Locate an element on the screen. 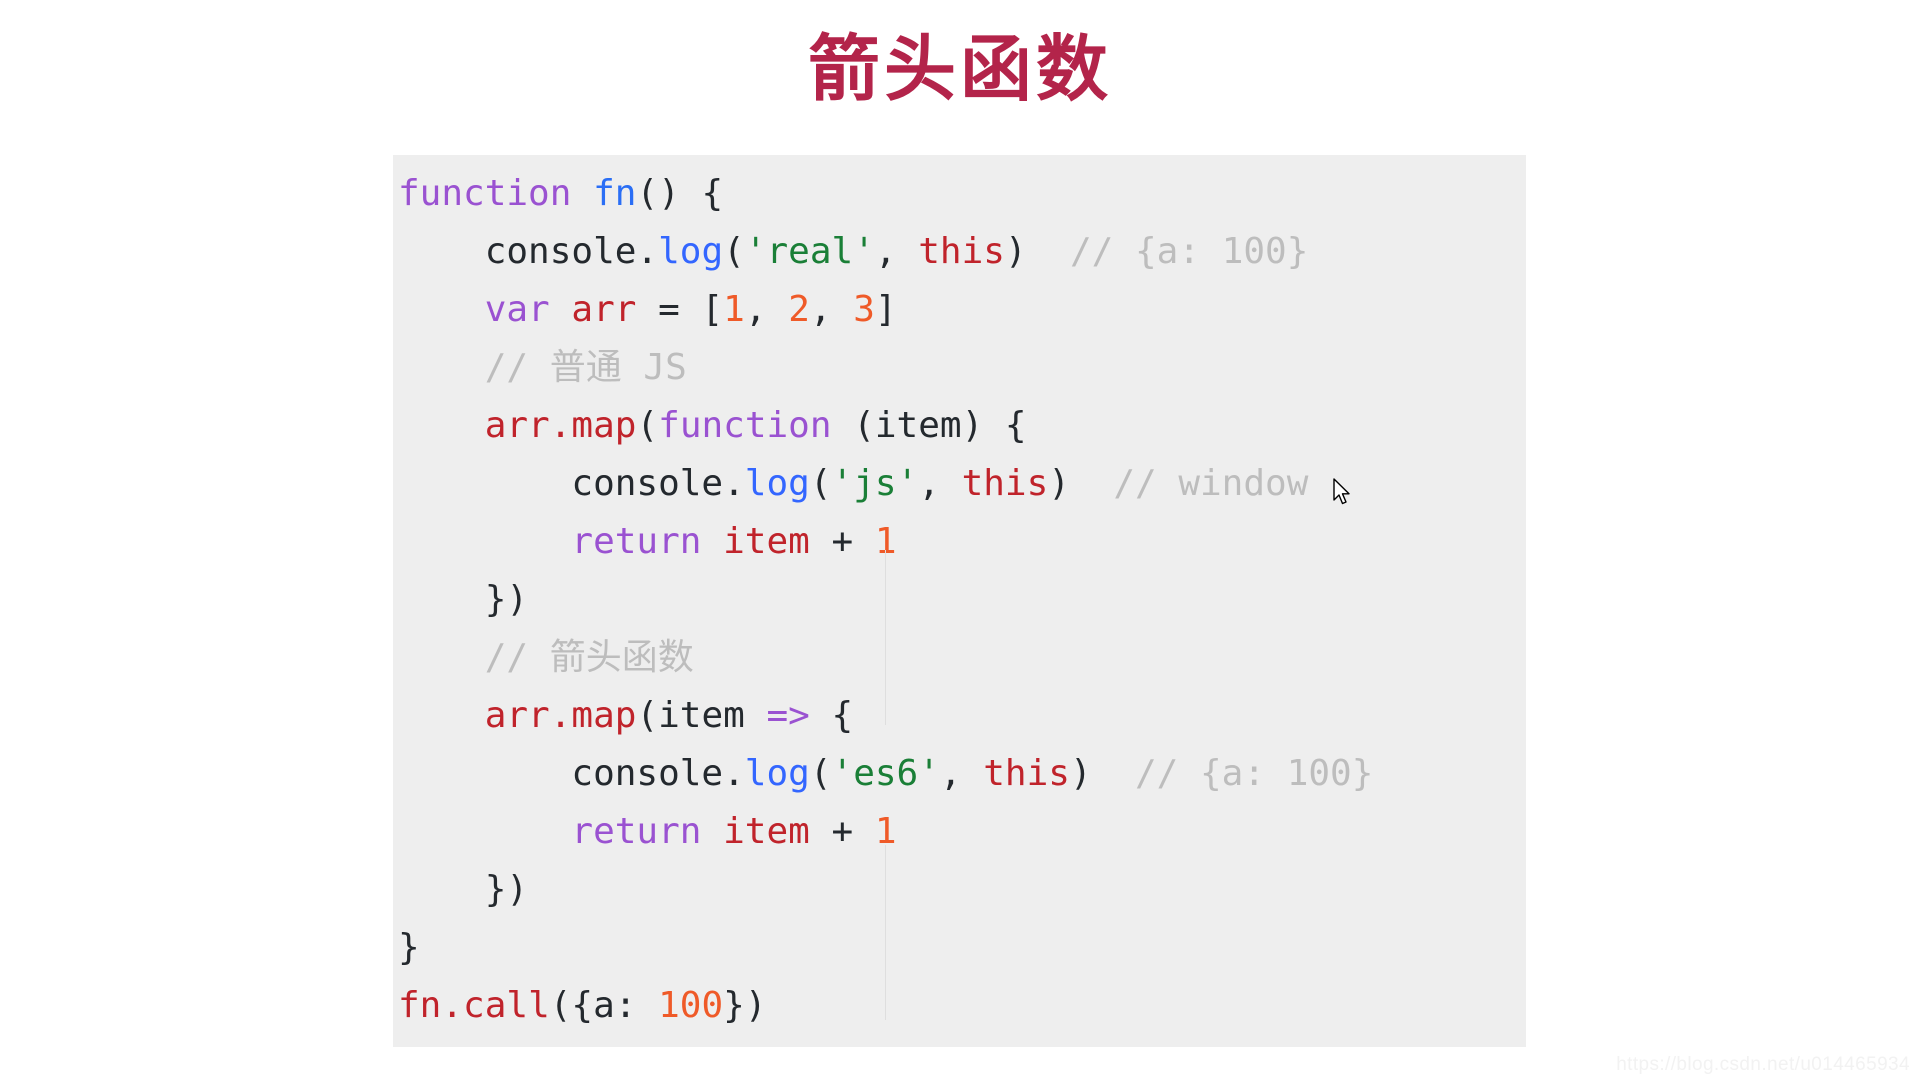  code-token: 'real' is located at coordinates (809, 251).